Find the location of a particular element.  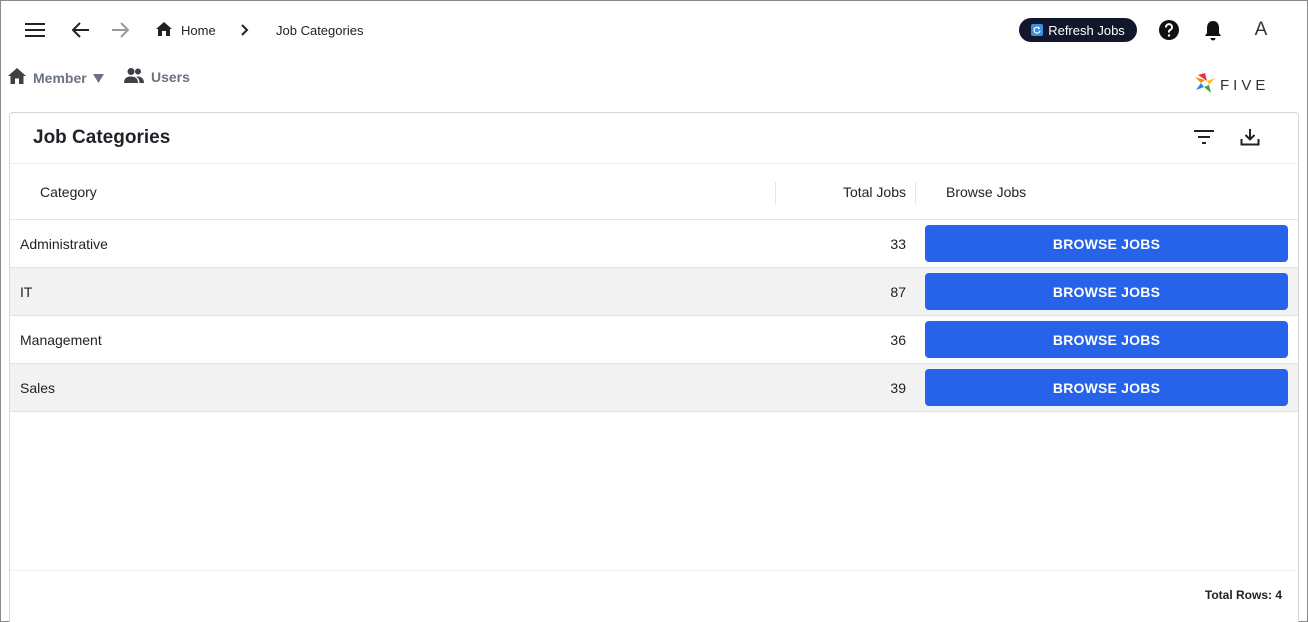

menu-item-users-label: Users is located at coordinates (170, 76).